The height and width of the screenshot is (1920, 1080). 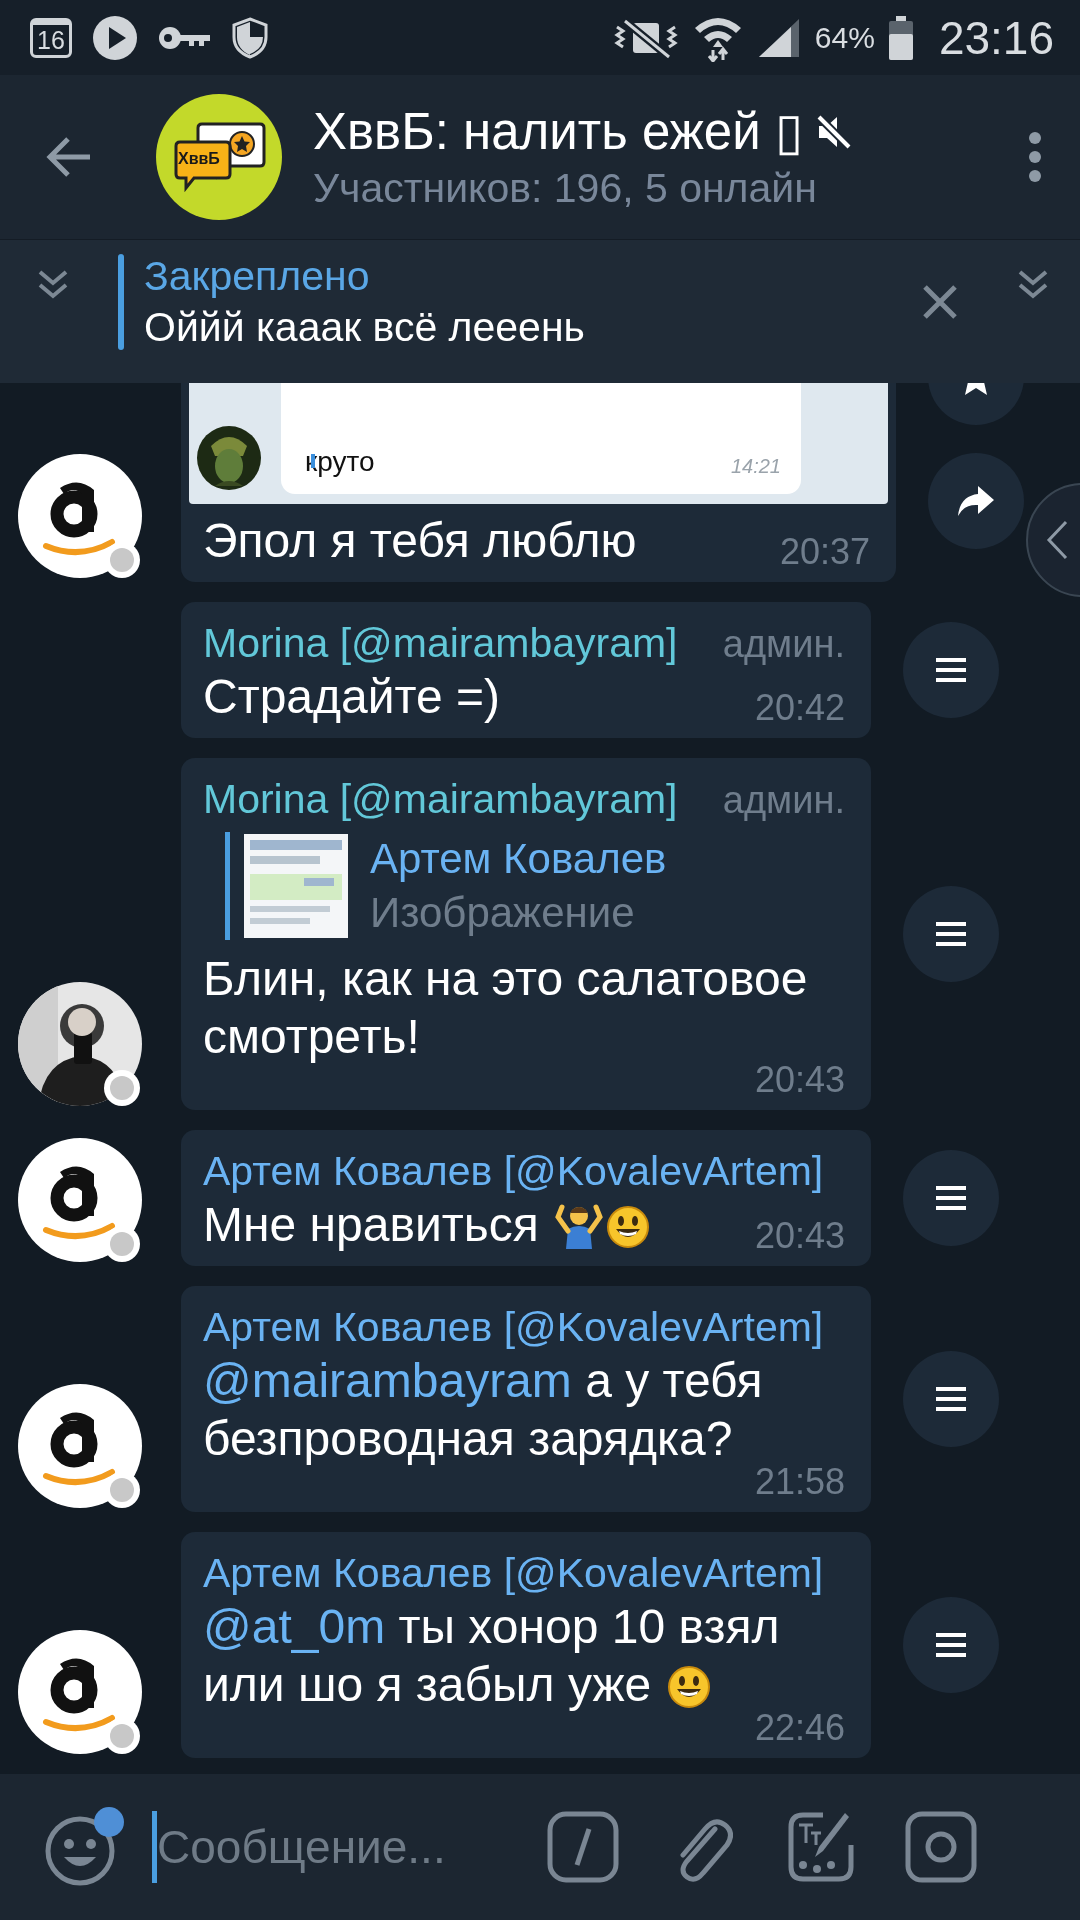 I want to click on camera-icon, so click(x=941, y=1847).